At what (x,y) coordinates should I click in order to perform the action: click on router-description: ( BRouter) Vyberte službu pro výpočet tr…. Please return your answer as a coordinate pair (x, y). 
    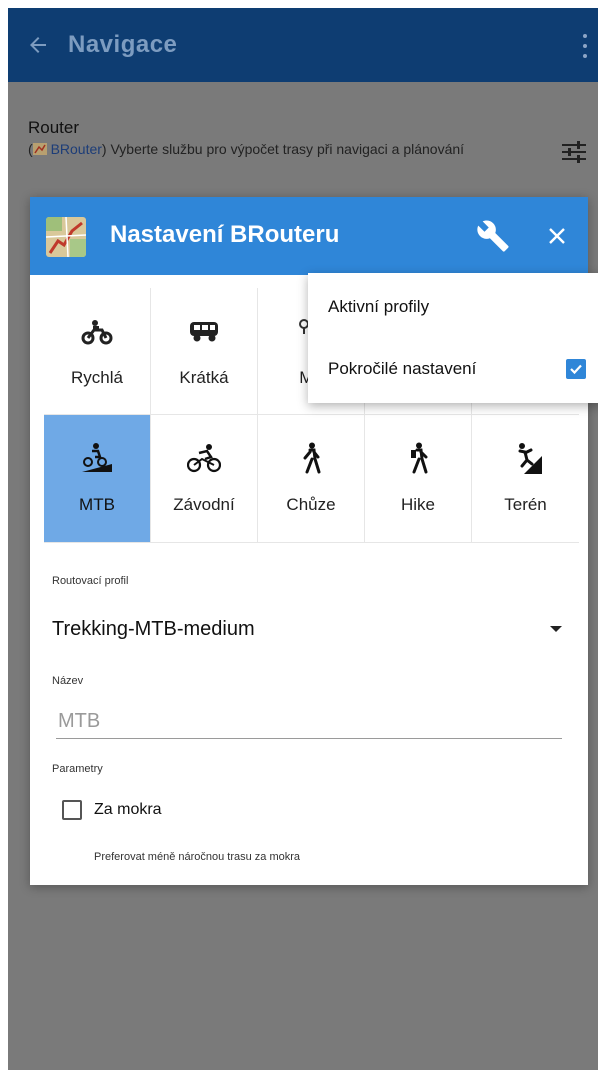
    Looking at the image, I should click on (278, 149).